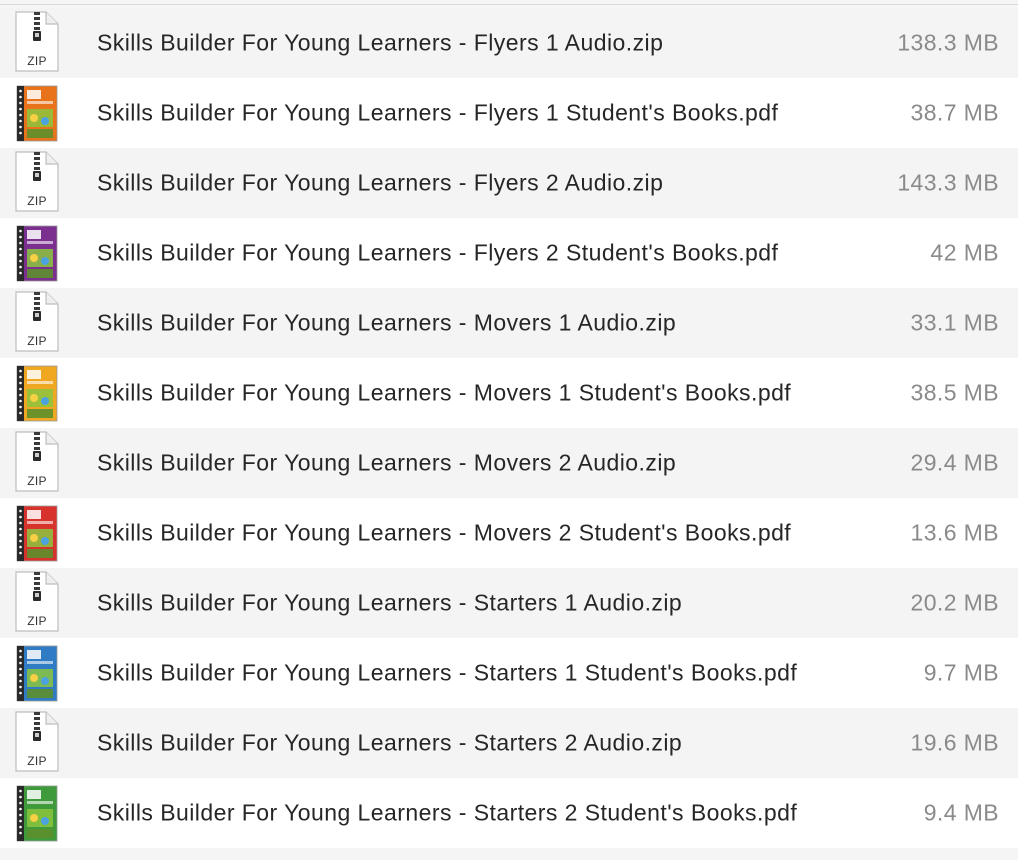  What do you see at coordinates (509, 4) in the screenshot?
I see `divider` at bounding box center [509, 4].